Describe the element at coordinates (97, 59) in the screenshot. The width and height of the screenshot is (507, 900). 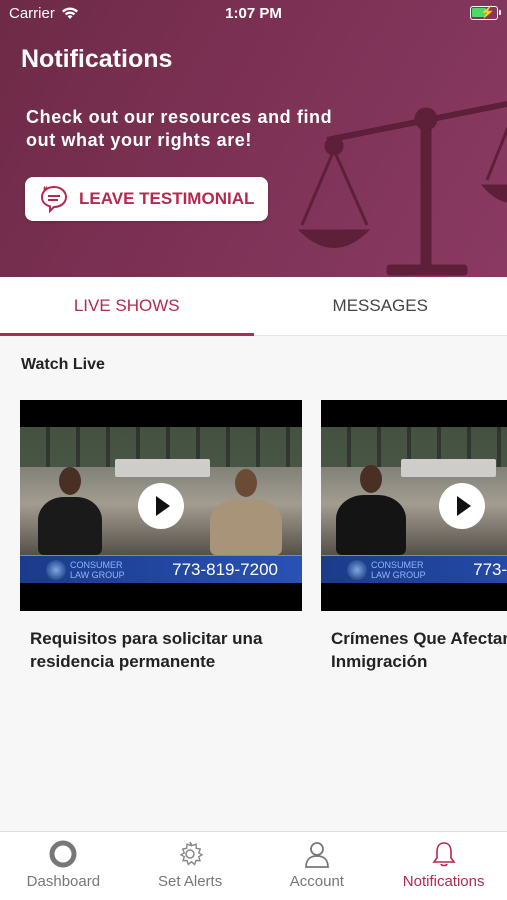
I see `page-title: Notifications` at that location.